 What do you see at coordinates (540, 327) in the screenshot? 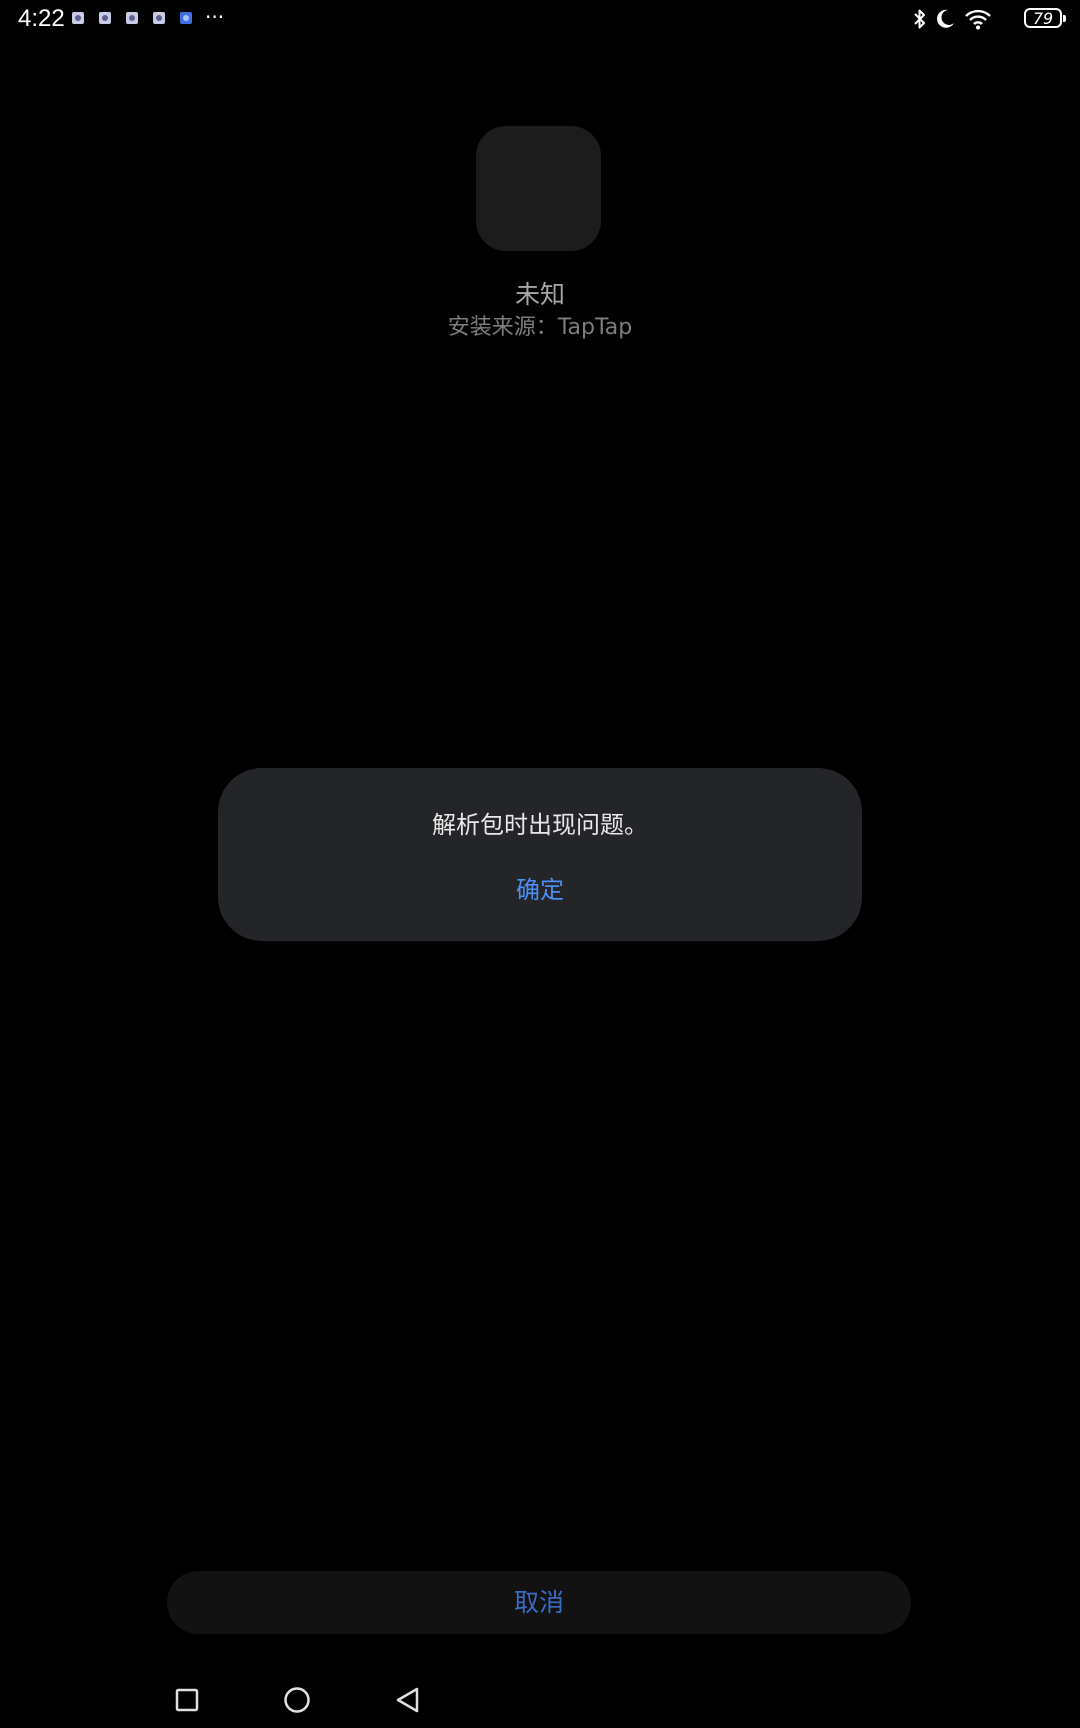
I see `install-source-label: 安装来源：TapTap` at bounding box center [540, 327].